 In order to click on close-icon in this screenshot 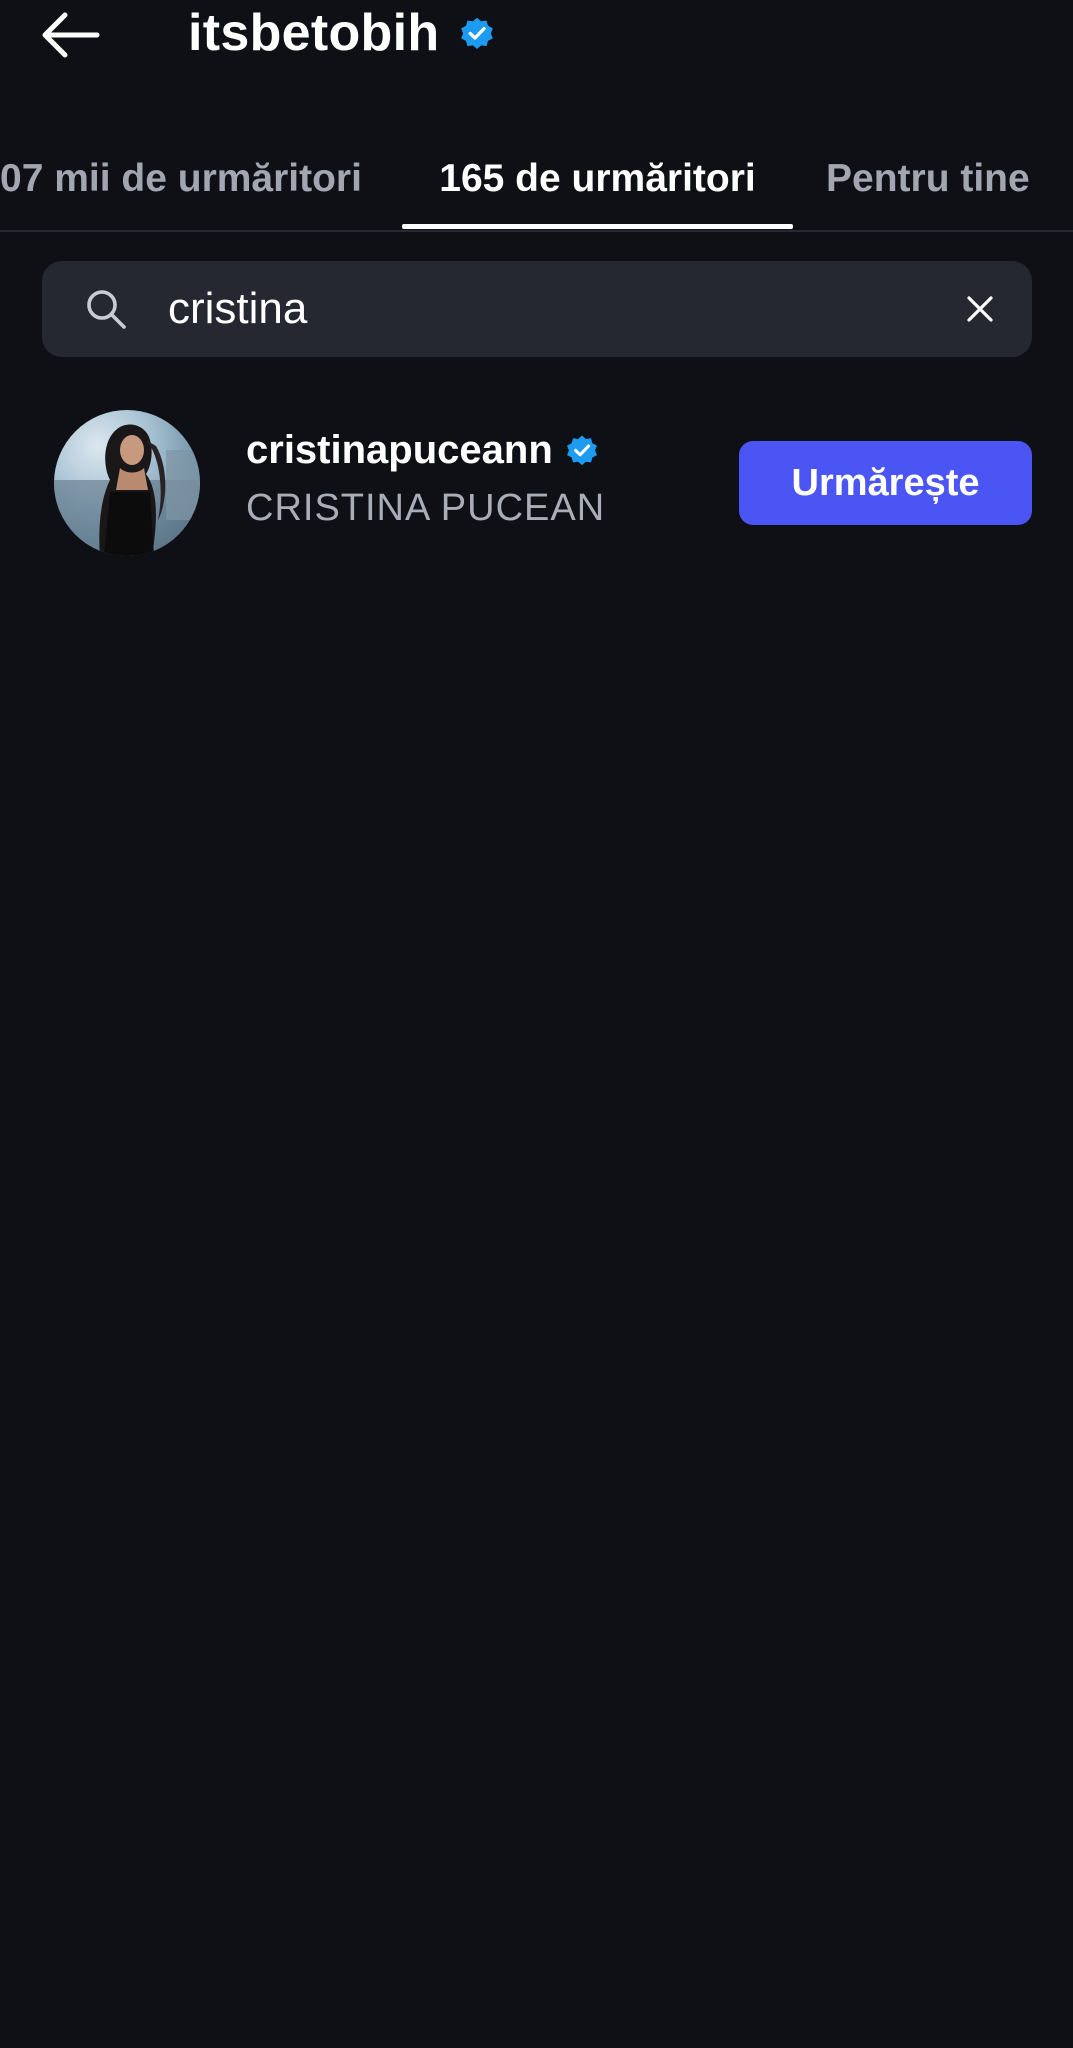, I will do `click(980, 309)`.